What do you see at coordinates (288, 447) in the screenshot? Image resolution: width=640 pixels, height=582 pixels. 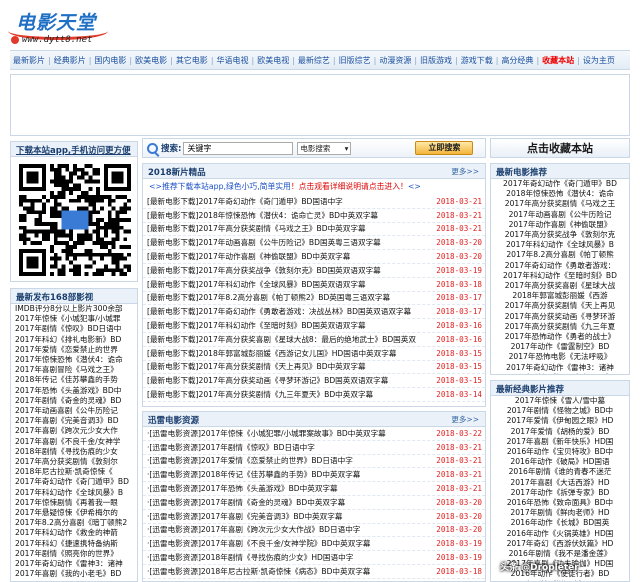 I see `movie-title-link: ·[迅雷电影资源]2017年剧情《惊叹》BD日语中字` at bounding box center [288, 447].